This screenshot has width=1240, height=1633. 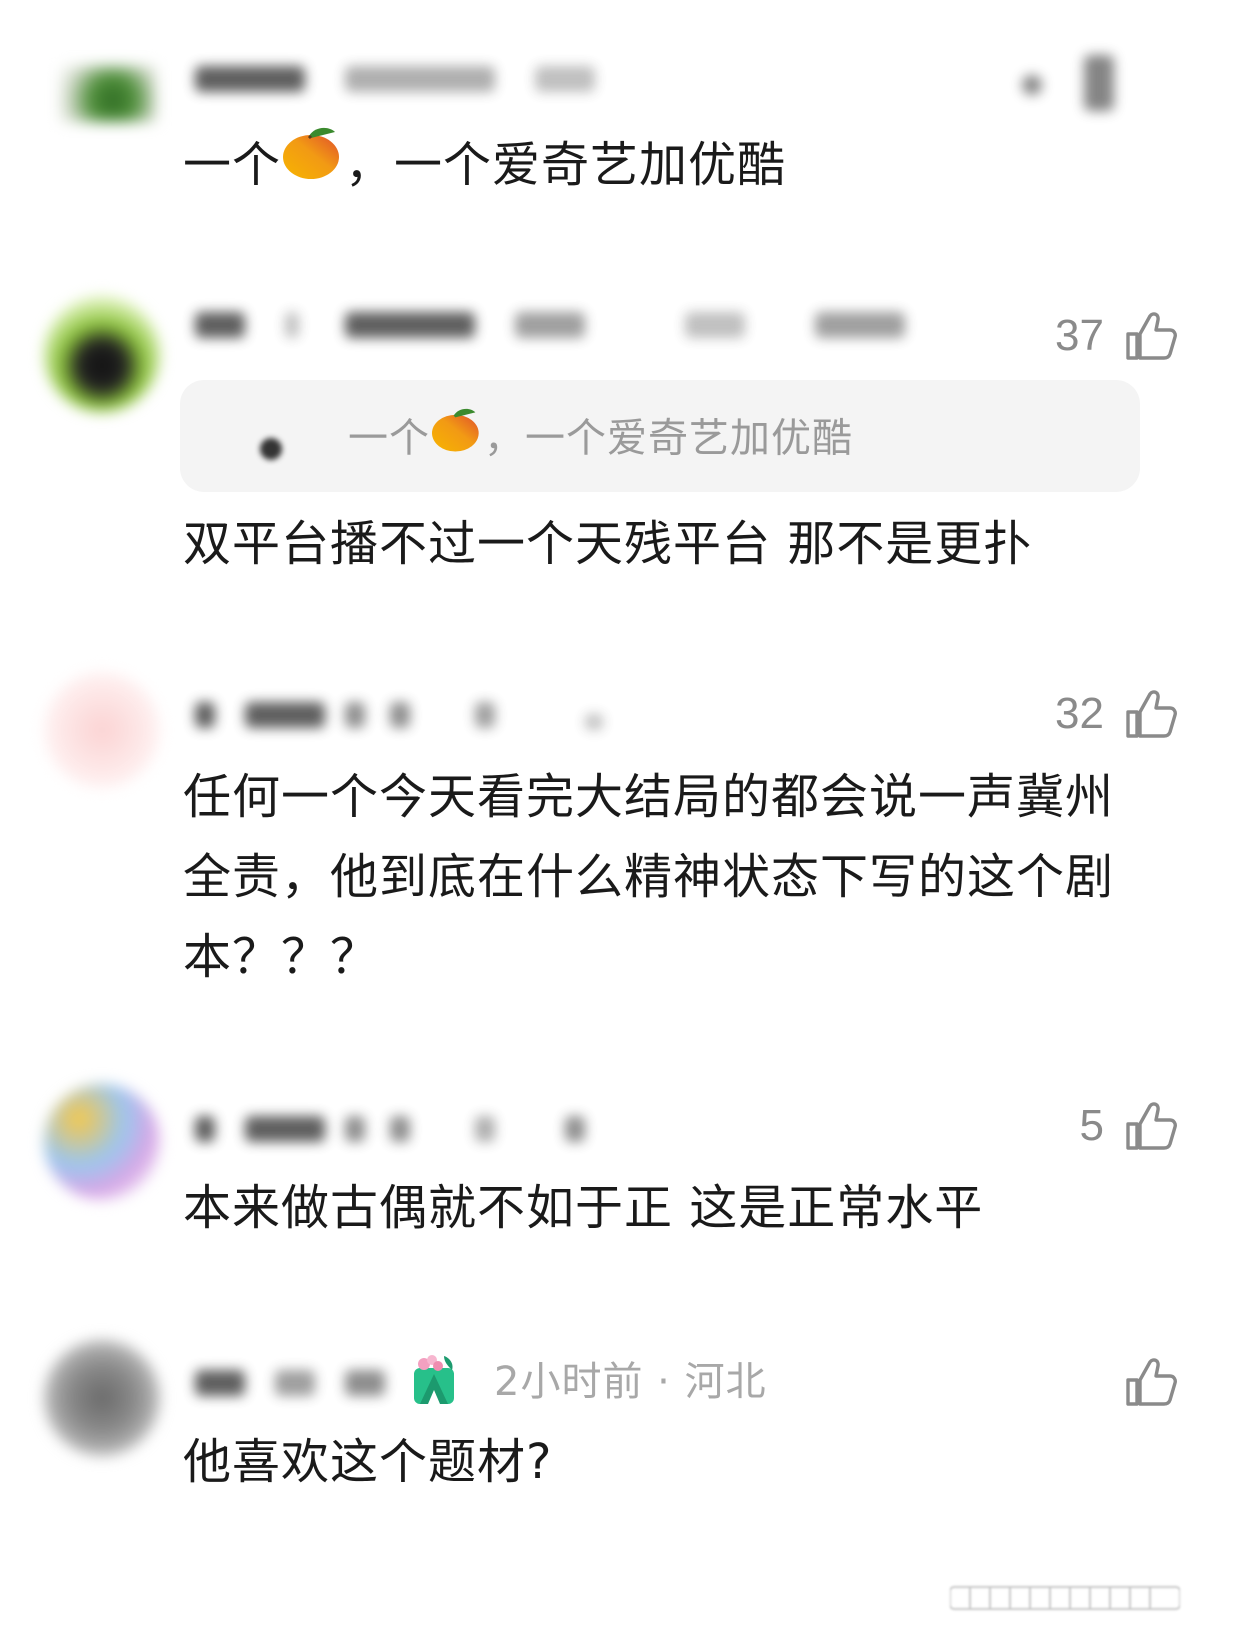 I want to click on plant-badge-icon, so click(x=435, y=1380).